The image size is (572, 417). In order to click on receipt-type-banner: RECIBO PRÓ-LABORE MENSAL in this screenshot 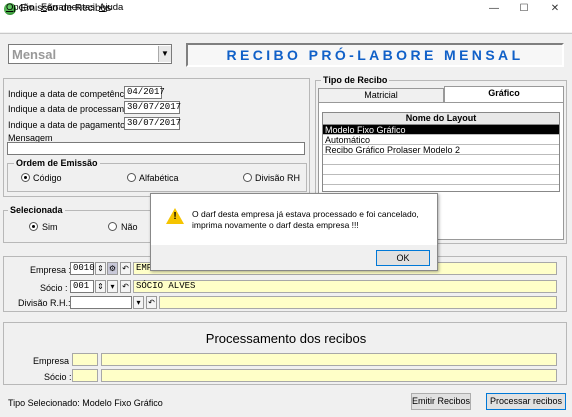, I will do `click(375, 55)`.